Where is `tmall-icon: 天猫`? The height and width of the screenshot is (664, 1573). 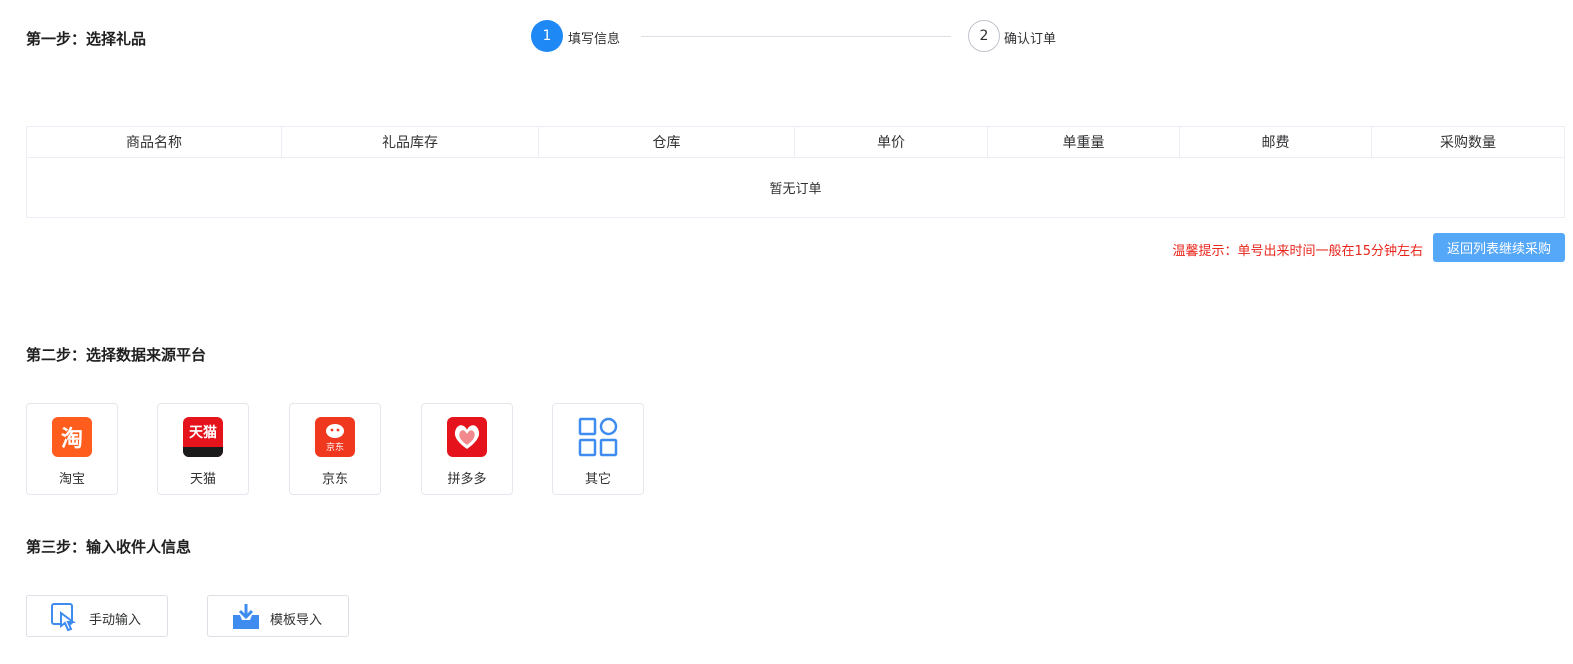
tmall-icon: 天猫 is located at coordinates (203, 437).